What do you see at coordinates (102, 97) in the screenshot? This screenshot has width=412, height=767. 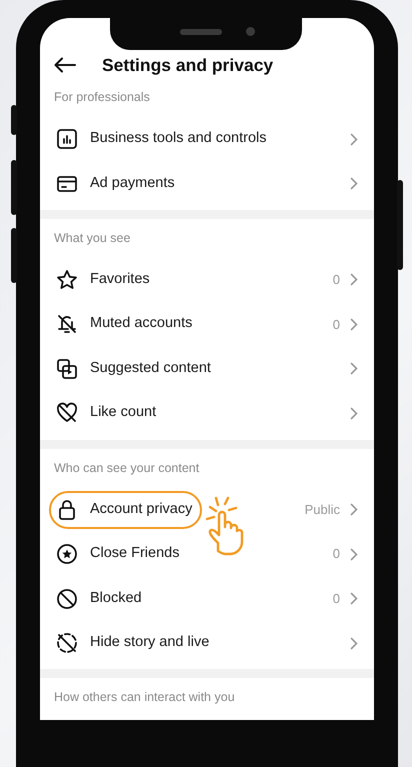 I see `section-heading: For professionals` at bounding box center [102, 97].